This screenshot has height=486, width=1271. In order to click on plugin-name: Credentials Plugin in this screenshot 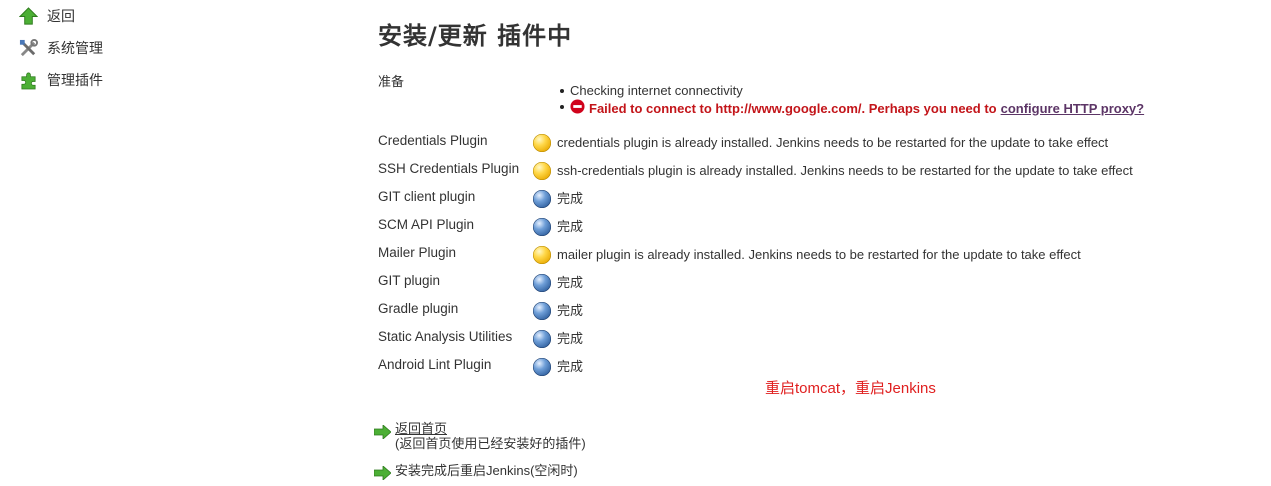, I will do `click(433, 140)`.